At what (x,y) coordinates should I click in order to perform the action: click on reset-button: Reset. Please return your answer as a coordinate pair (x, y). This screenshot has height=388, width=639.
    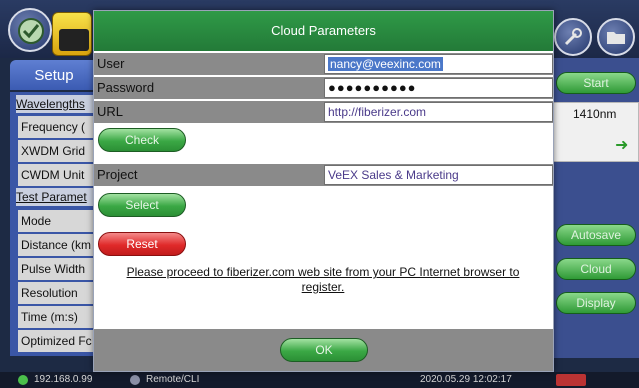
    Looking at the image, I should click on (142, 244).